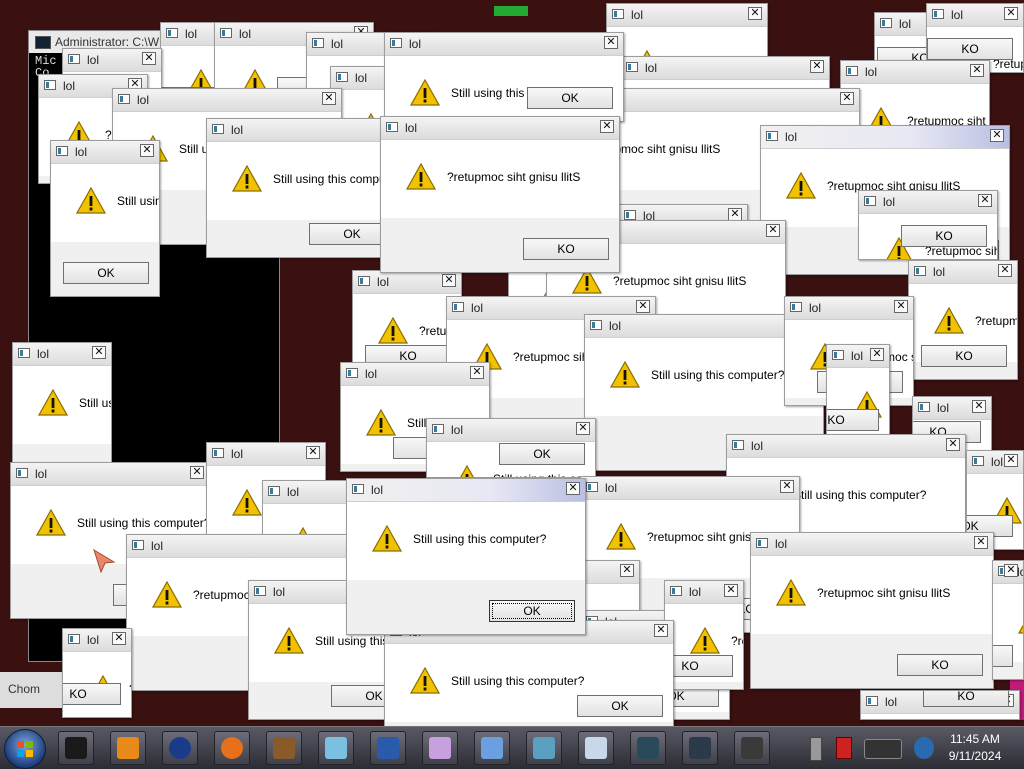  I want to click on wordpad-icon, so click(492, 748).